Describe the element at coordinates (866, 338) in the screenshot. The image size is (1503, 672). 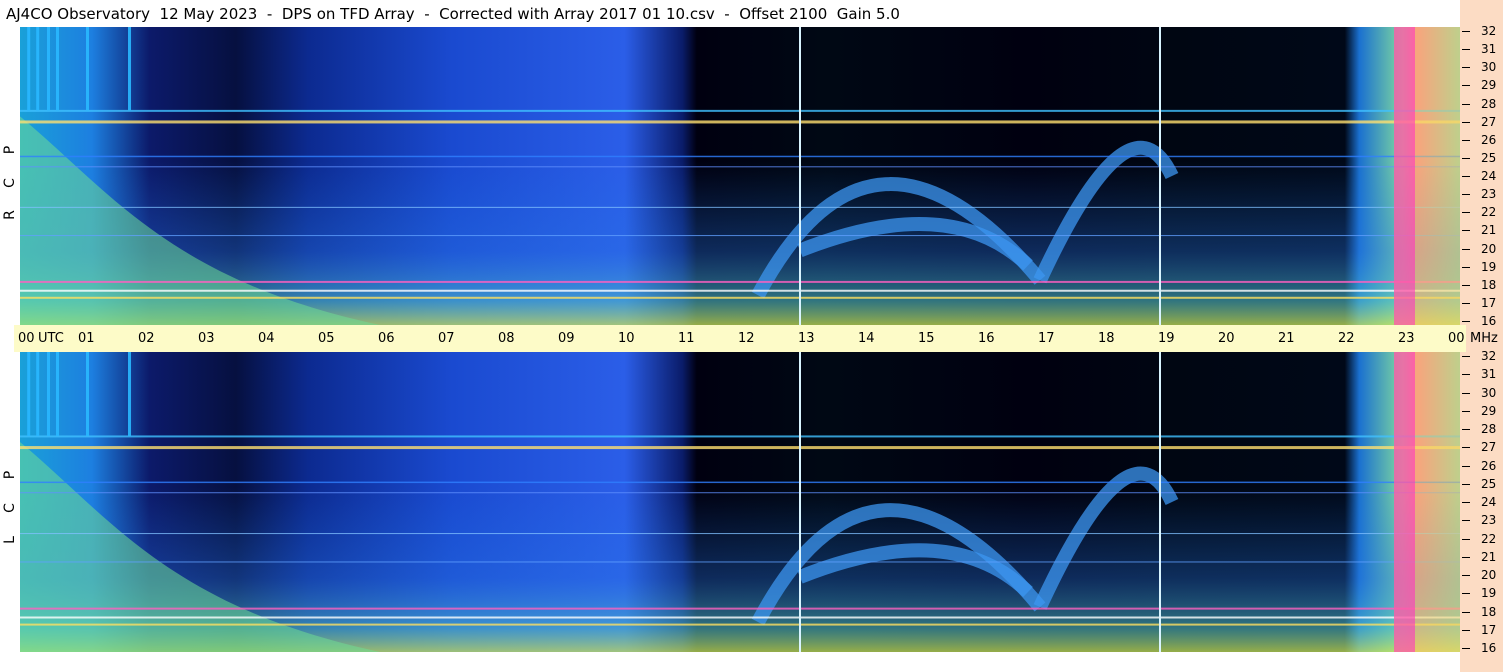
I see `utc-tick-label: 14` at that location.